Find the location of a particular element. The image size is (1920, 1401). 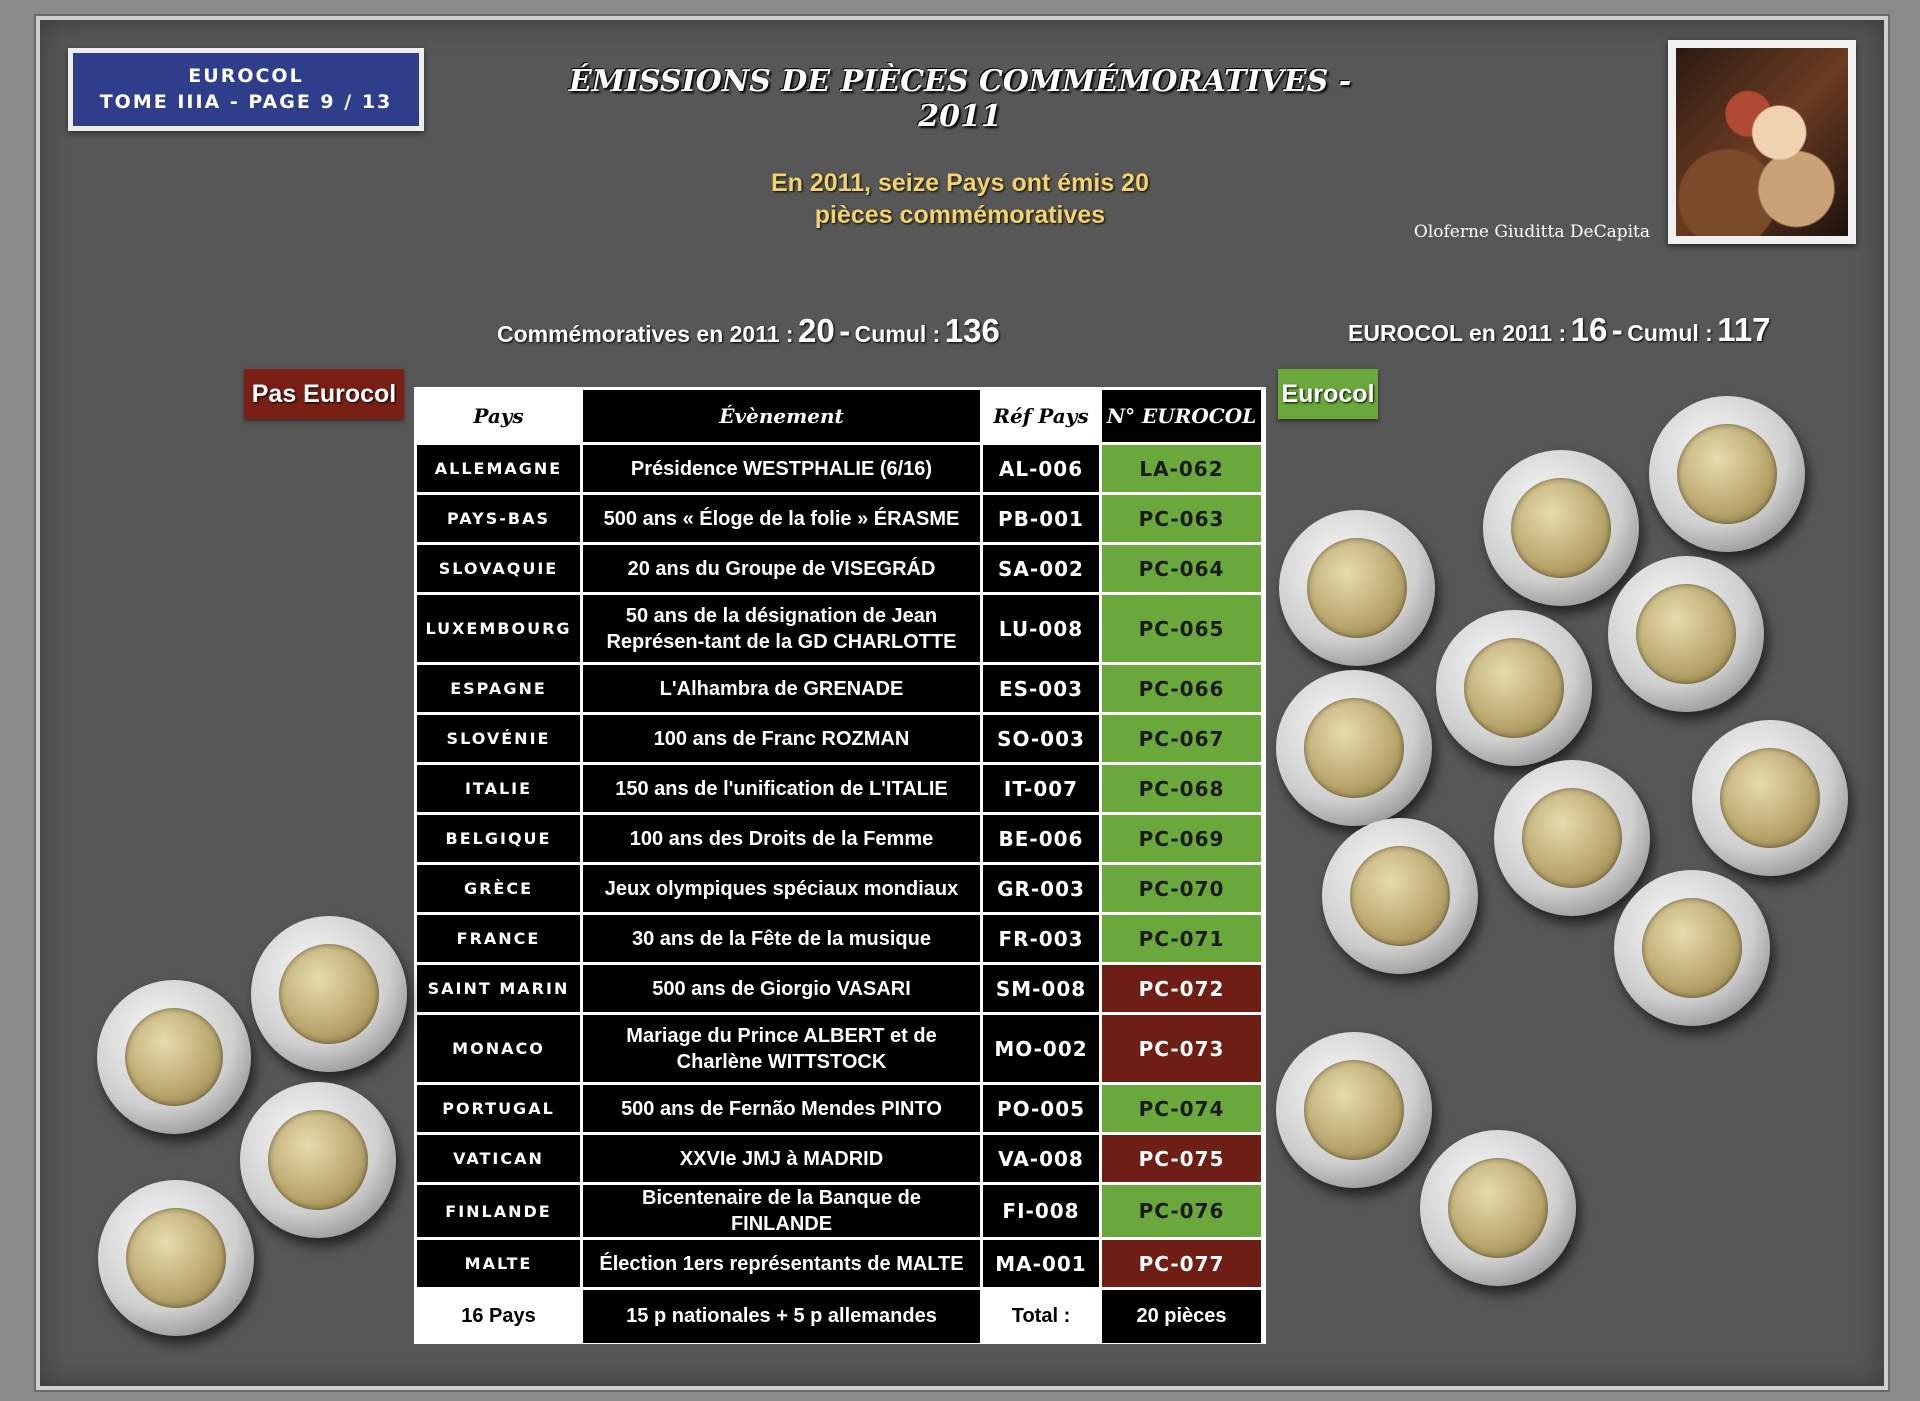

ref-cell: AL-006 is located at coordinates (1041, 468).